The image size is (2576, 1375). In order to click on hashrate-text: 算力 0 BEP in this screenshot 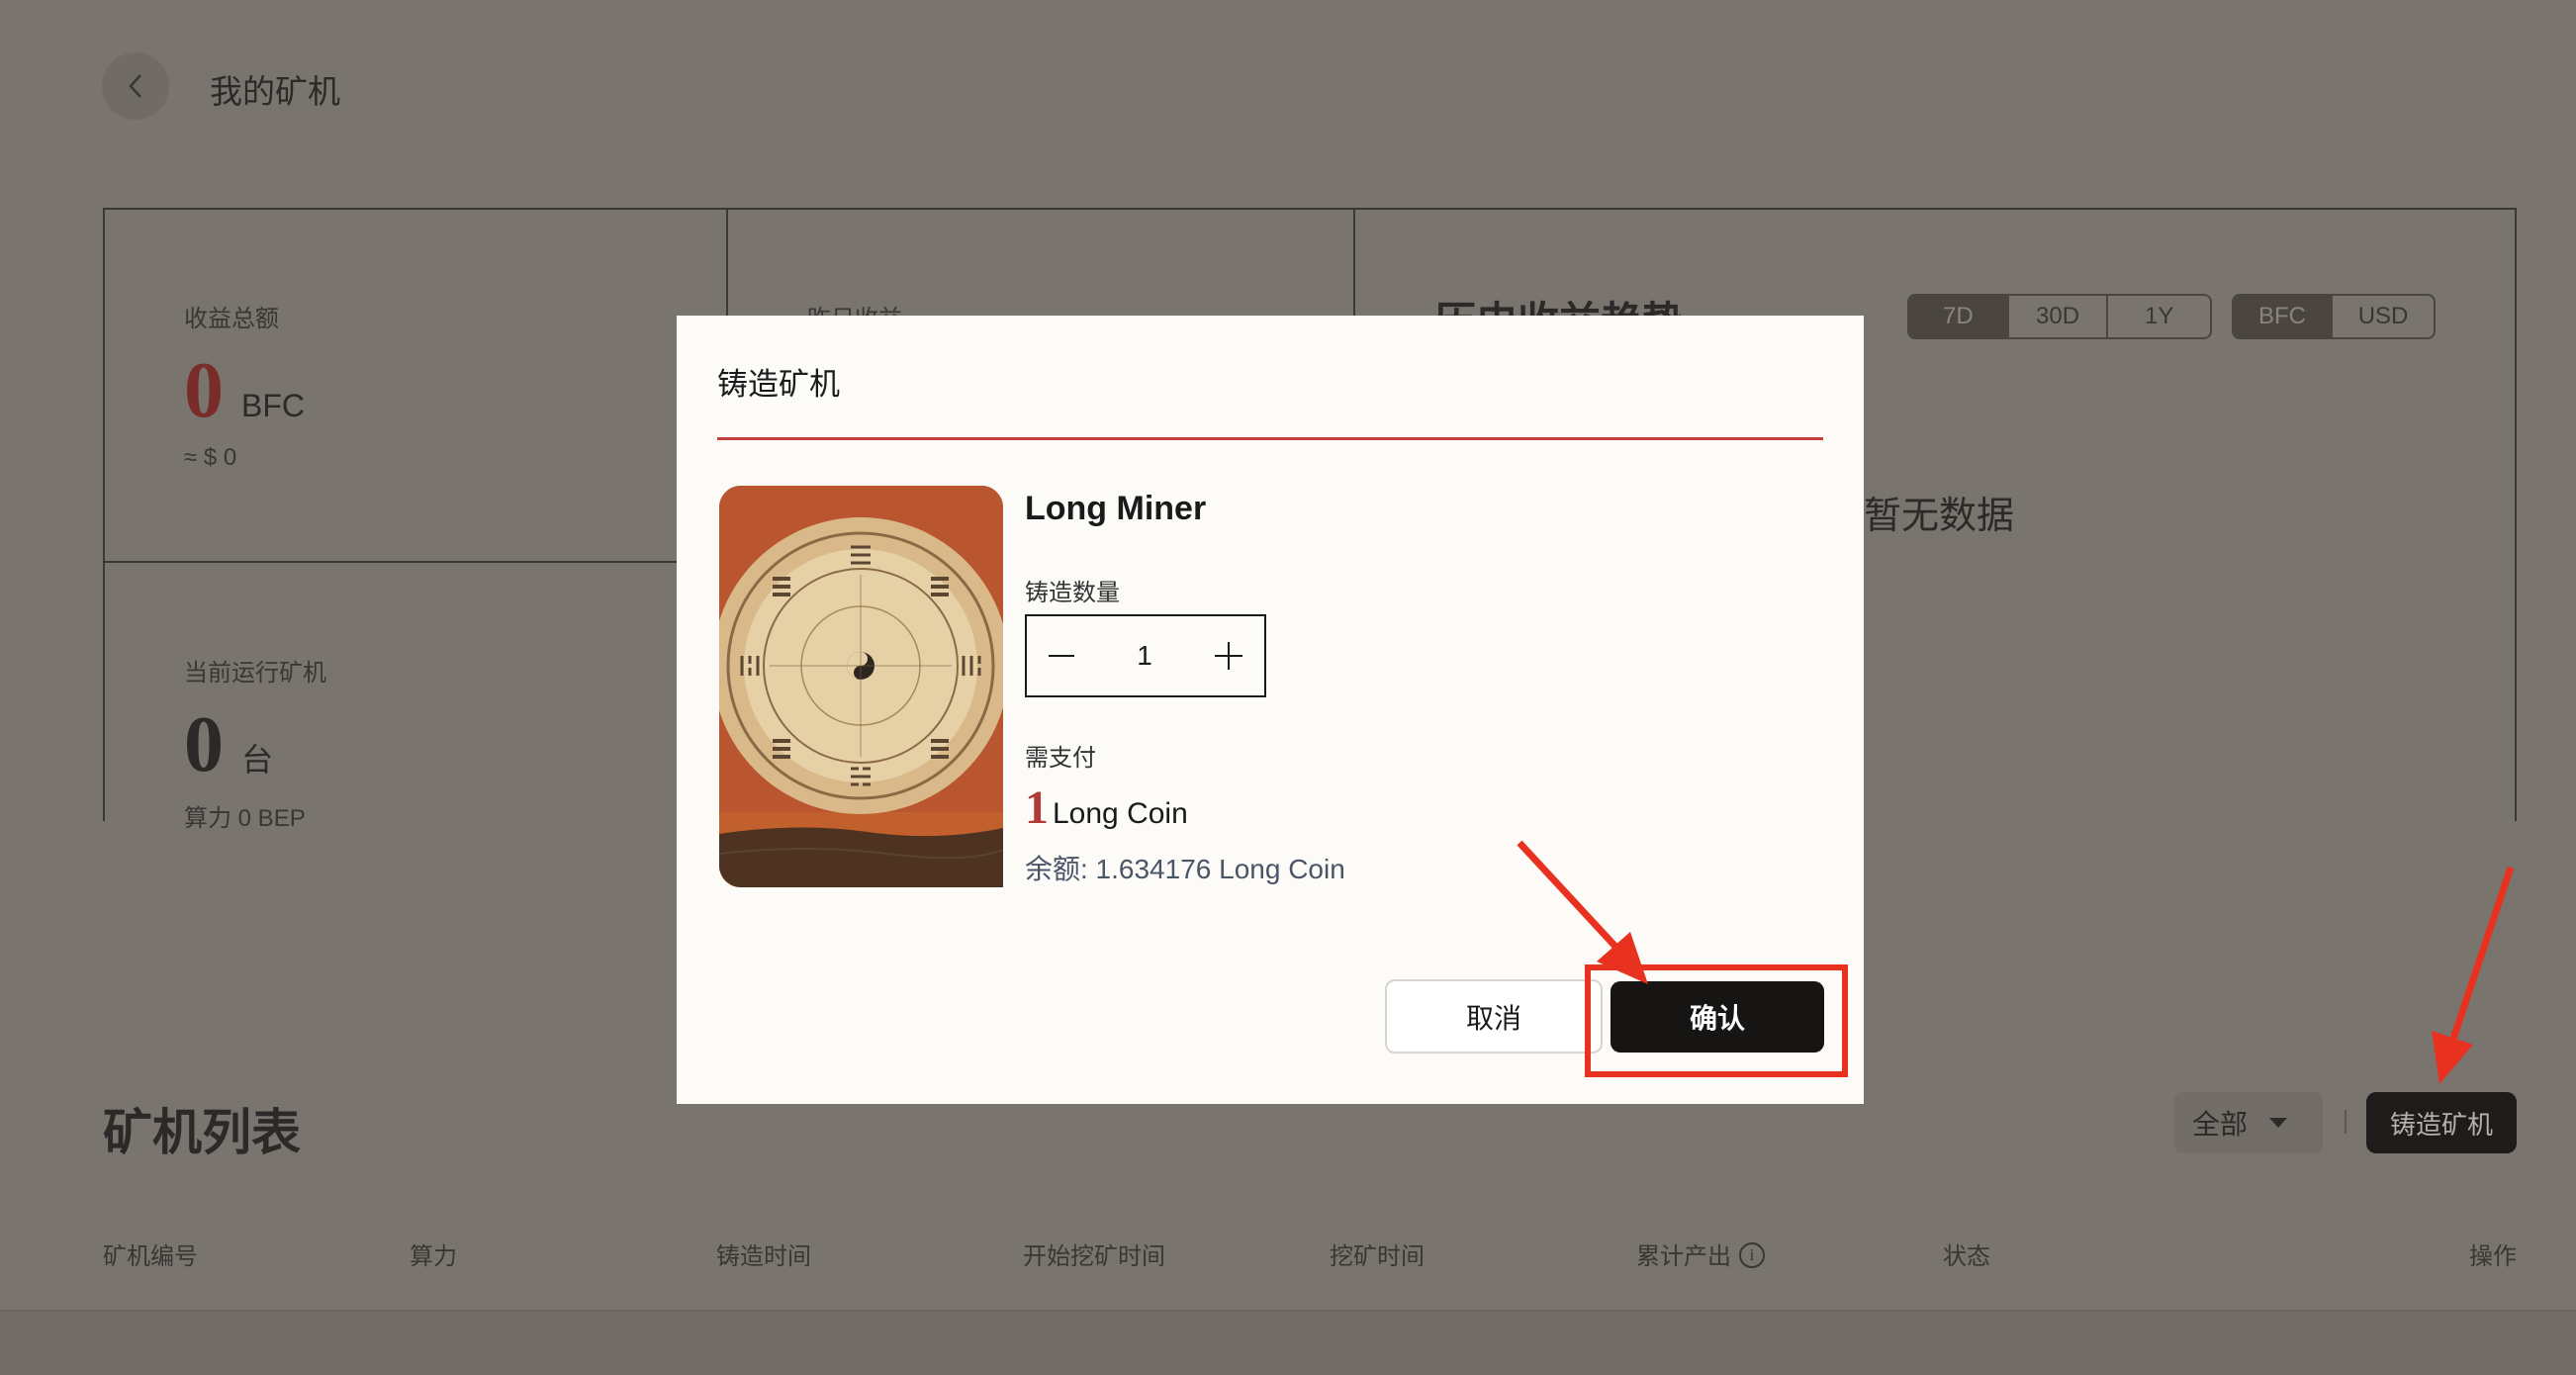, I will do `click(245, 818)`.